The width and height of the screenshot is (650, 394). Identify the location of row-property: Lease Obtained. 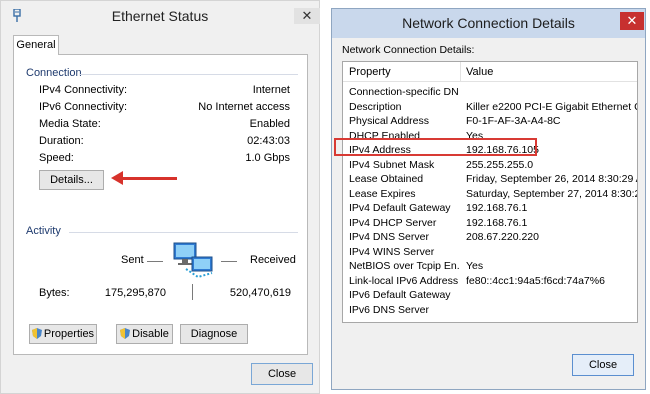
(386, 179).